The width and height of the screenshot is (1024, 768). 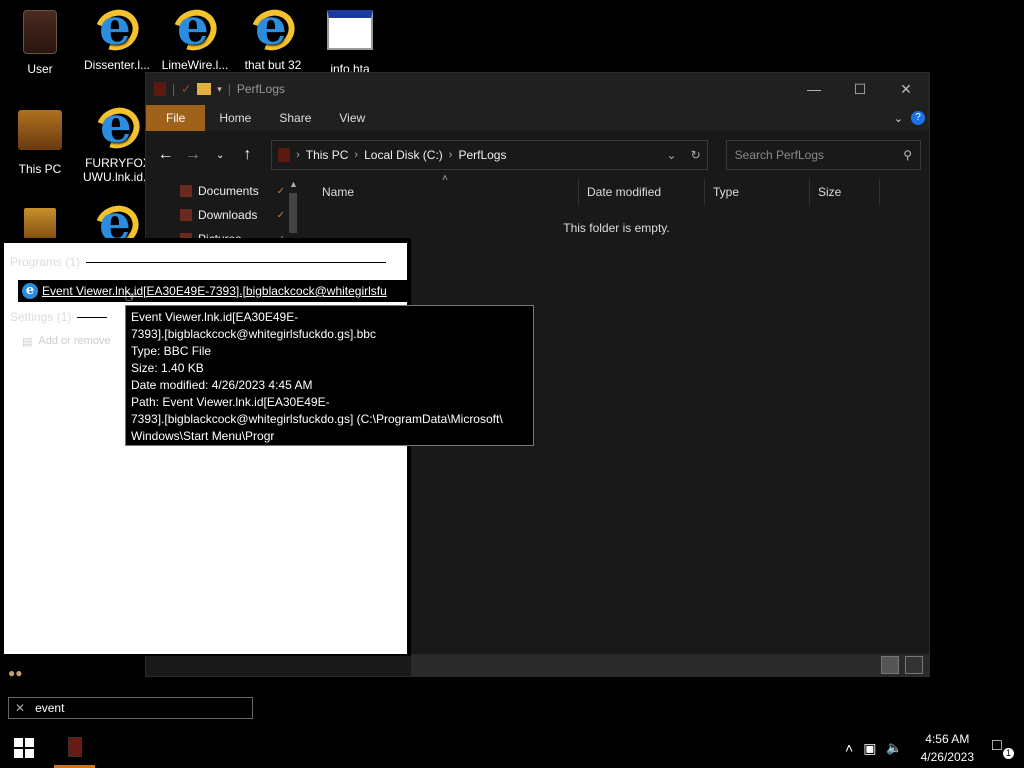 What do you see at coordinates (947, 739) in the screenshot?
I see `clock-time: 4:56 AM` at bounding box center [947, 739].